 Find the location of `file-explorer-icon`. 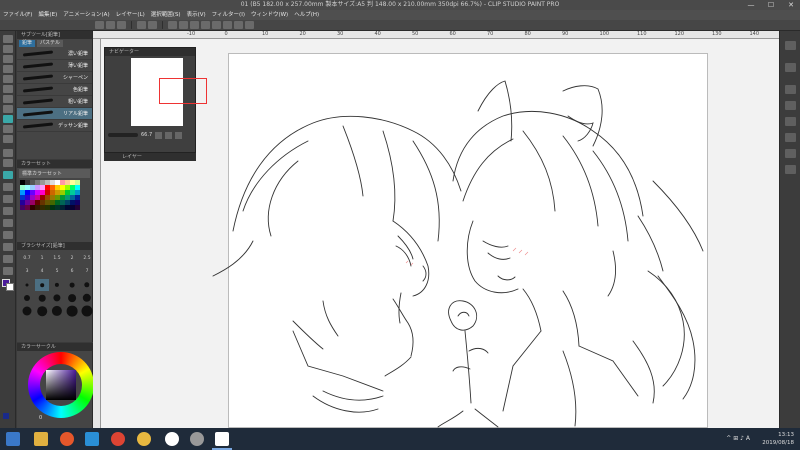

file-explorer-icon is located at coordinates (41, 439).